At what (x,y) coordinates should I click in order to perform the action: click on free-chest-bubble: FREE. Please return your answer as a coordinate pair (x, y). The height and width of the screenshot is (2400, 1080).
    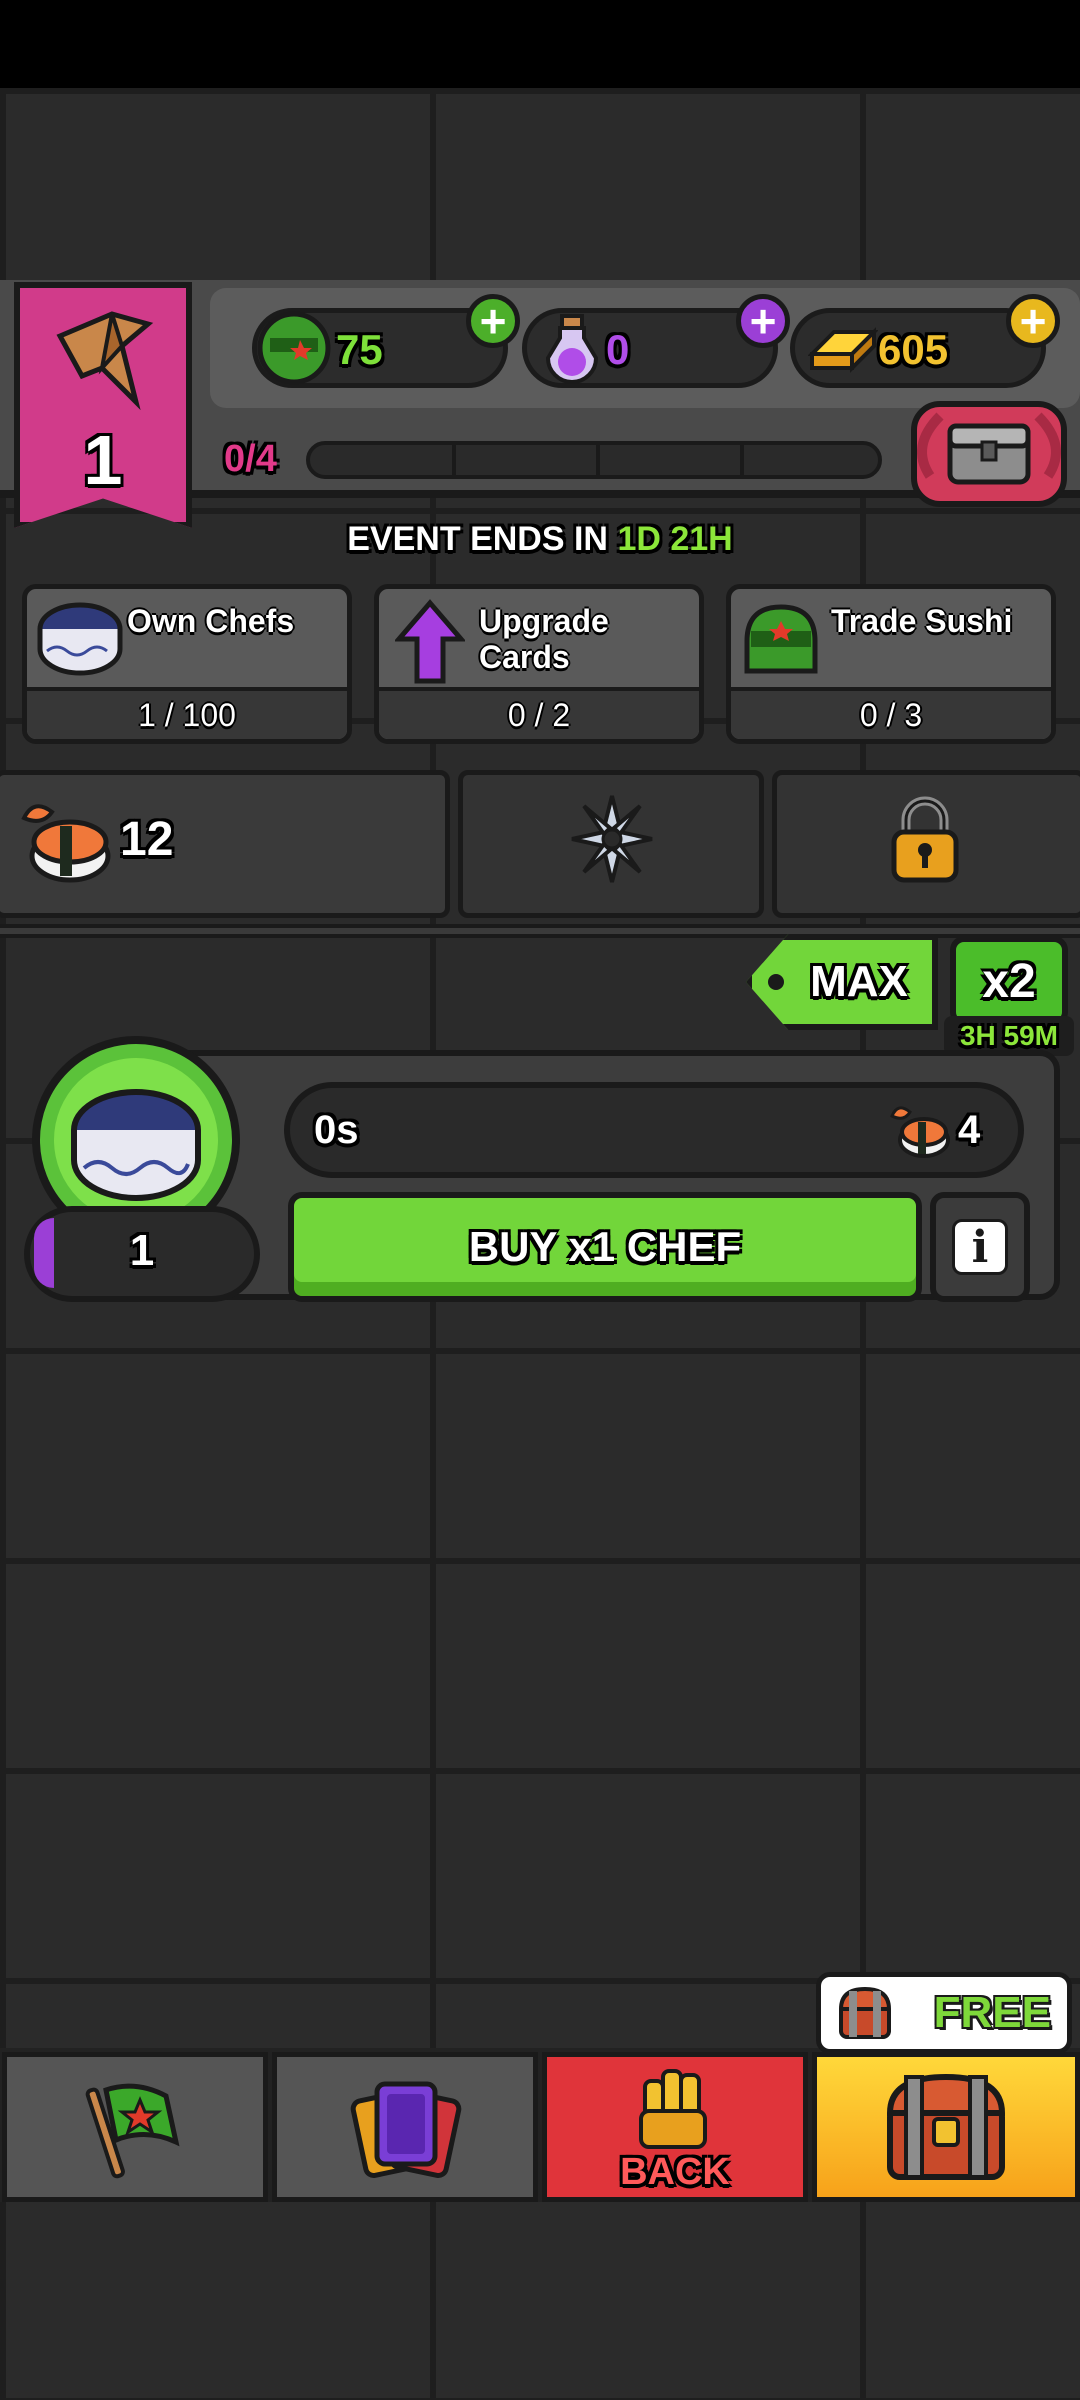
    Looking at the image, I should click on (944, 2013).